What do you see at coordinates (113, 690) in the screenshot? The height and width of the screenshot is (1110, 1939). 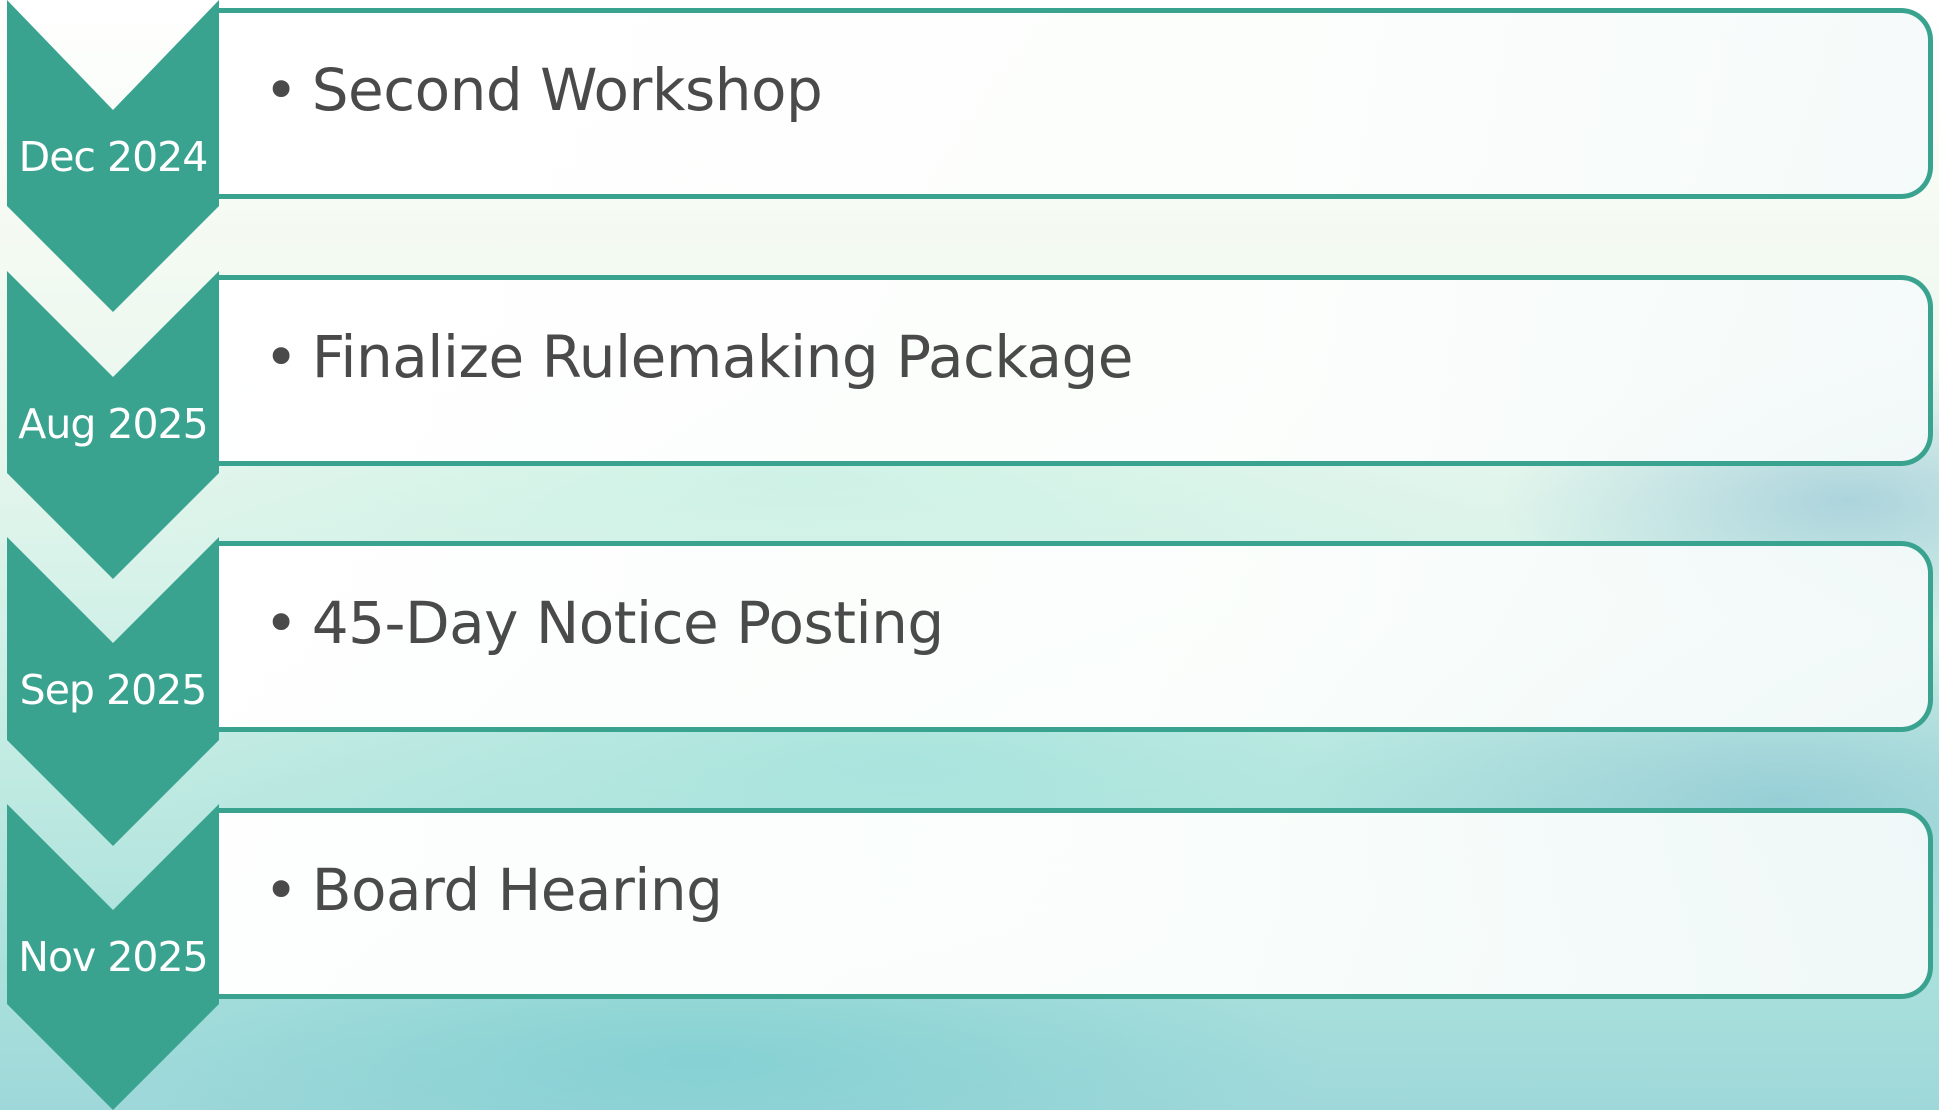 I see `date-label-sep-2025: Sep 2025` at bounding box center [113, 690].